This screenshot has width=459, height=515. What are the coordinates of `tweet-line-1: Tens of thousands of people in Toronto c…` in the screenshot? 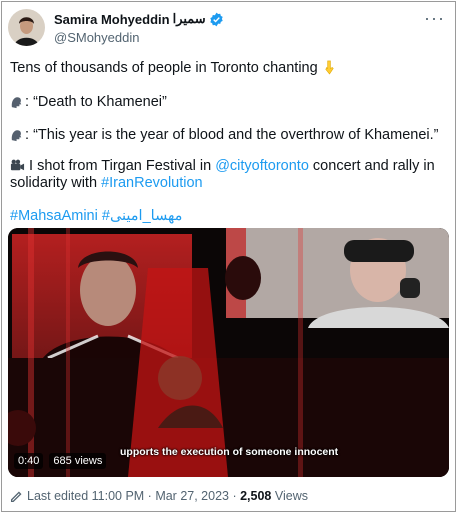 It's located at (173, 68).